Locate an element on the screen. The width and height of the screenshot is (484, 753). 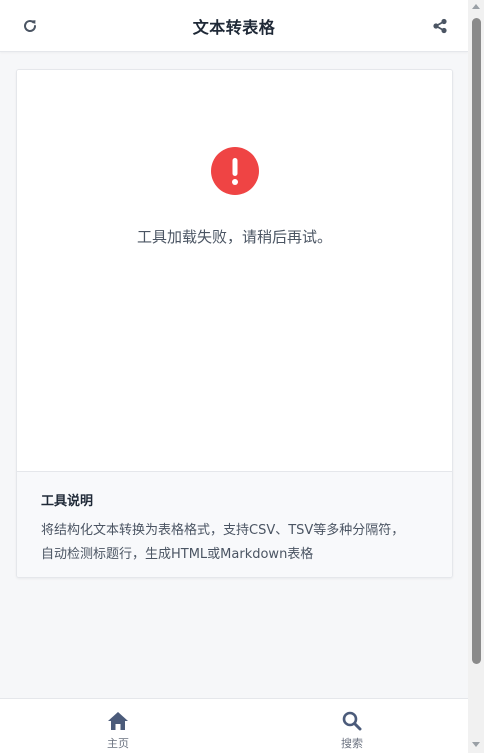
refresh-icon is located at coordinates (30, 26).